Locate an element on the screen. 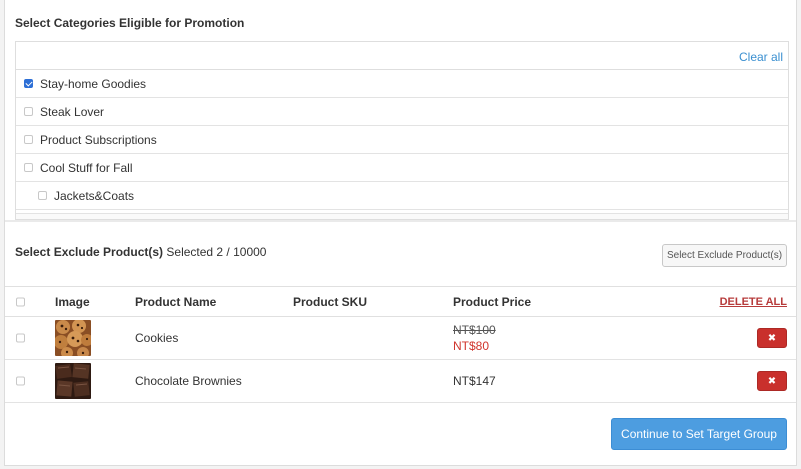  exclude-selected-count: Selected 2 / 10000 is located at coordinates (216, 252).